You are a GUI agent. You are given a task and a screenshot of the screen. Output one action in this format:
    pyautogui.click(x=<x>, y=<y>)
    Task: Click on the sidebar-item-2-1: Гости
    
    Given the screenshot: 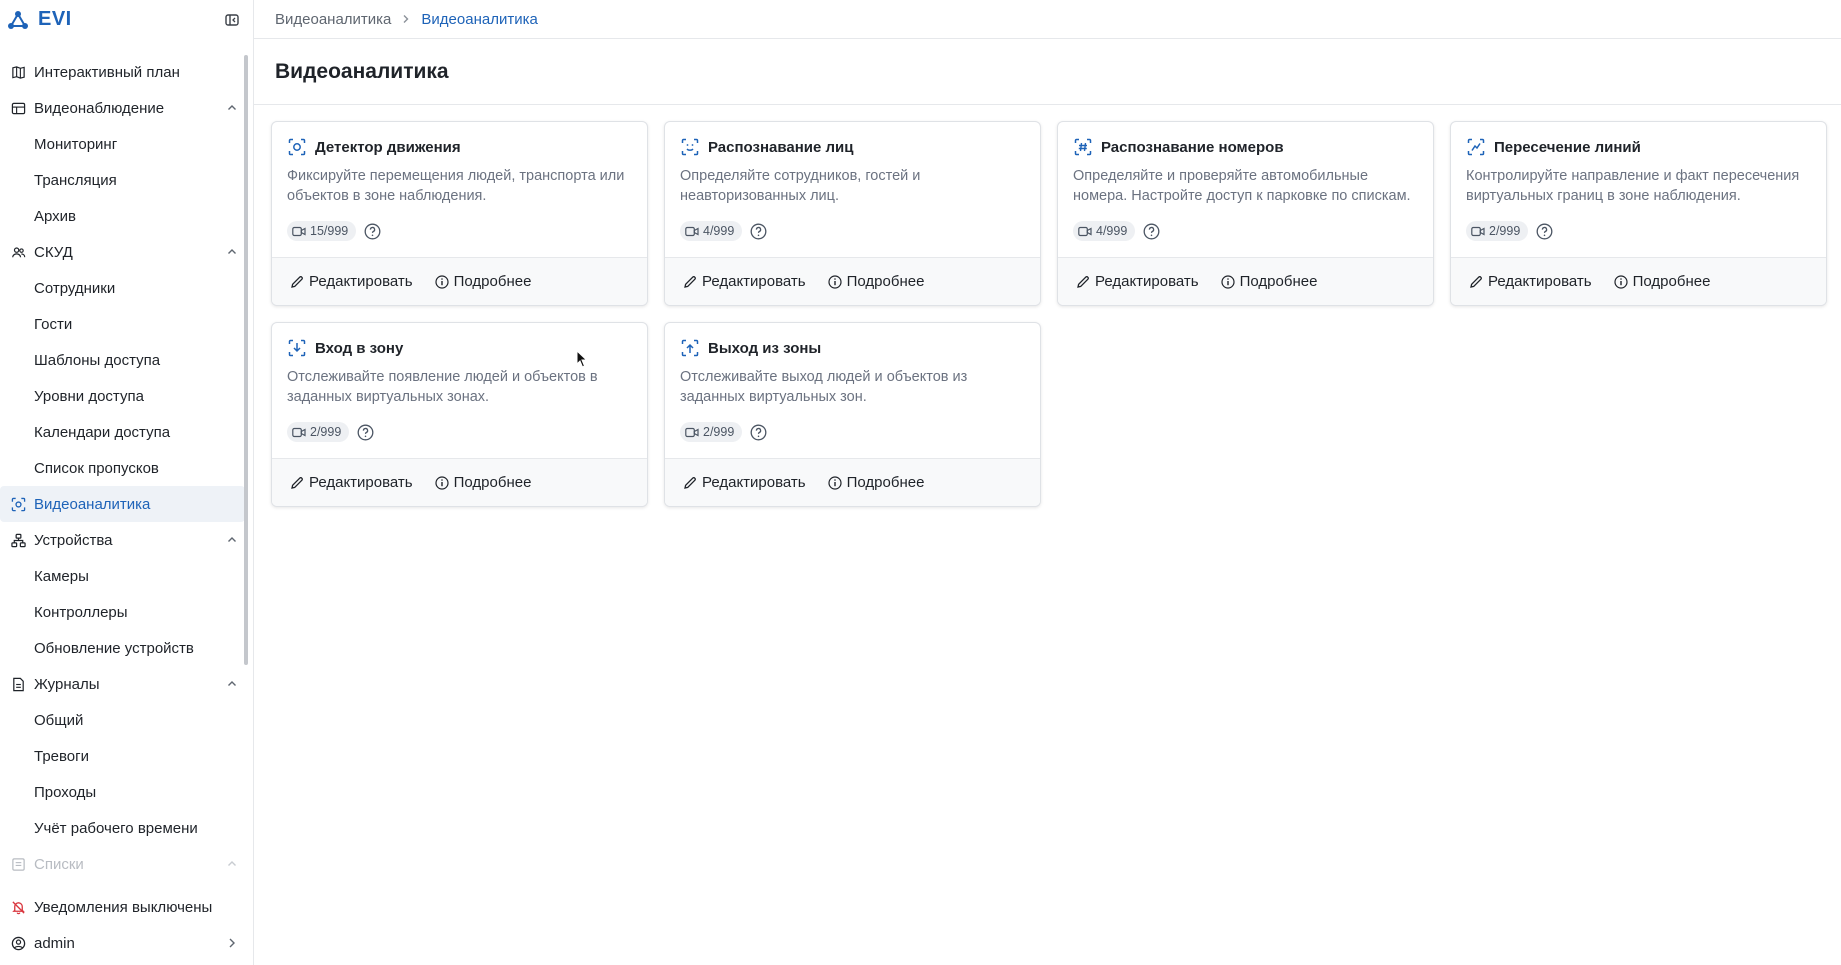 What is the action you would take?
    pyautogui.click(x=126, y=324)
    